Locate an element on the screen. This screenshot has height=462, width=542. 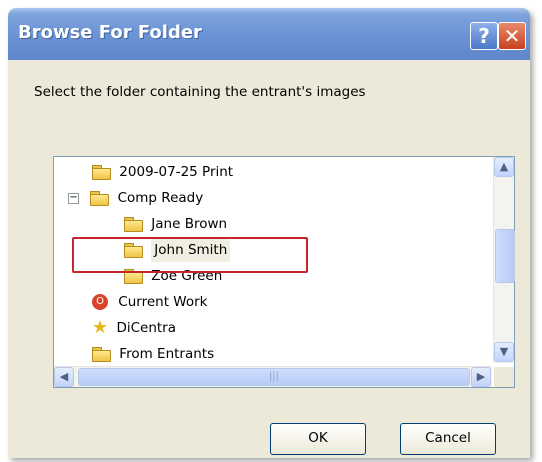
red-app-icon: O is located at coordinates (100, 302).